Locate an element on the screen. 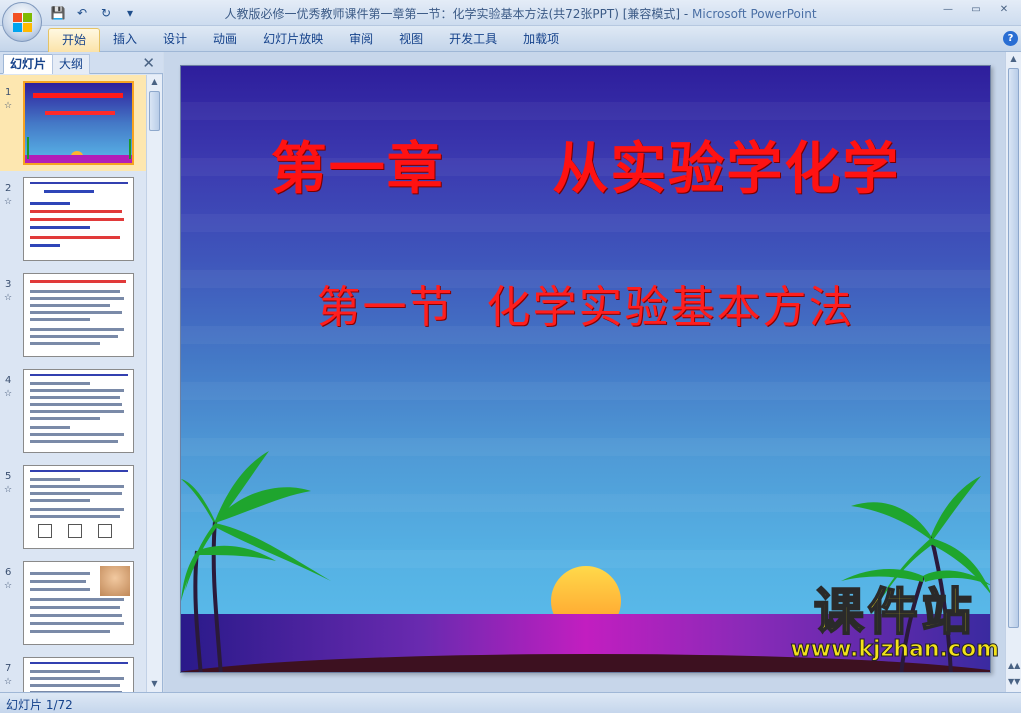  slide-thumbnail-row: 7 ☆ is located at coordinates (73, 671).